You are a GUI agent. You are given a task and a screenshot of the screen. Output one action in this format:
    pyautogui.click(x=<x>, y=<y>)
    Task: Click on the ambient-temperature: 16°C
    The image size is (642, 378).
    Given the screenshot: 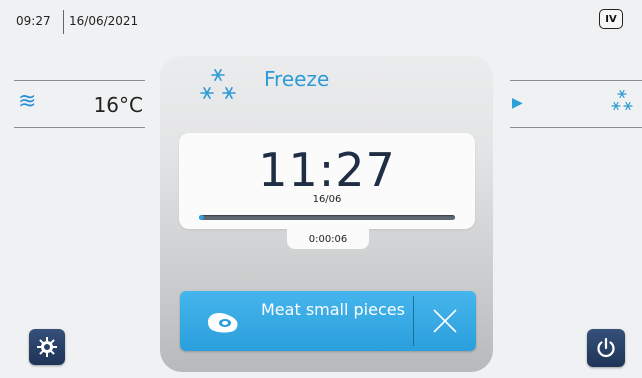 What is the action you would take?
    pyautogui.click(x=118, y=105)
    